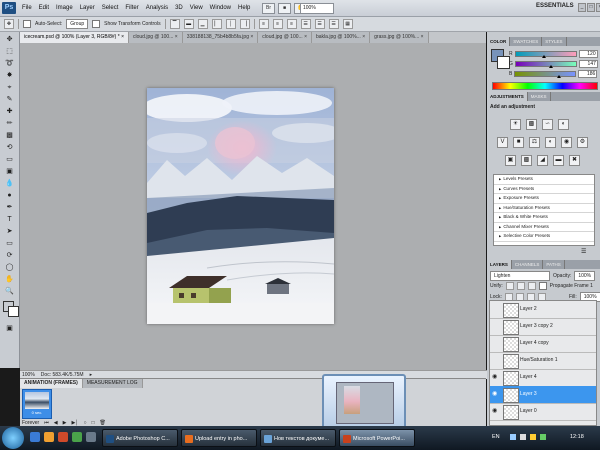 The width and height of the screenshot is (600, 450). I want to click on menu-help: Help, so click(244, 8).